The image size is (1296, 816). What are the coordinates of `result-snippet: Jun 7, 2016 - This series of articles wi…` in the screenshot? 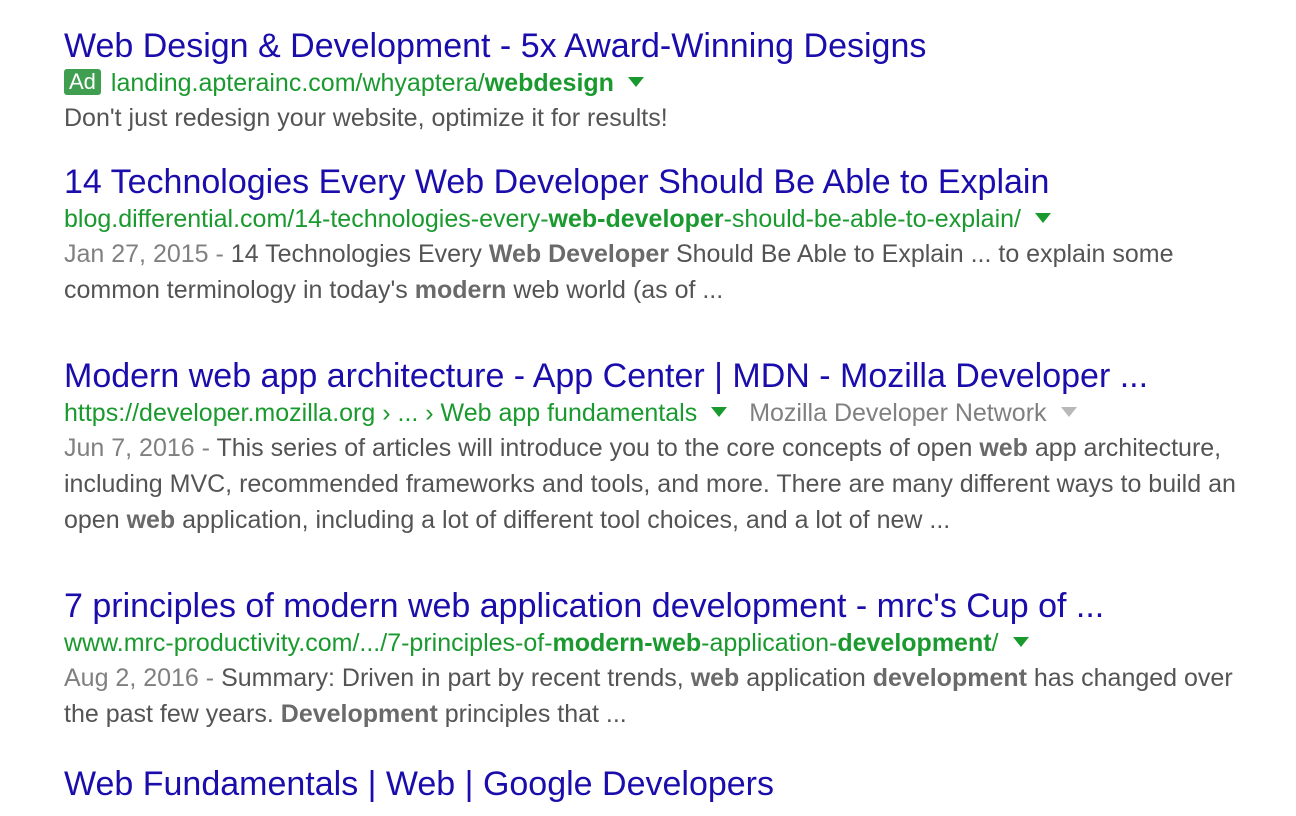 It's located at (650, 484).